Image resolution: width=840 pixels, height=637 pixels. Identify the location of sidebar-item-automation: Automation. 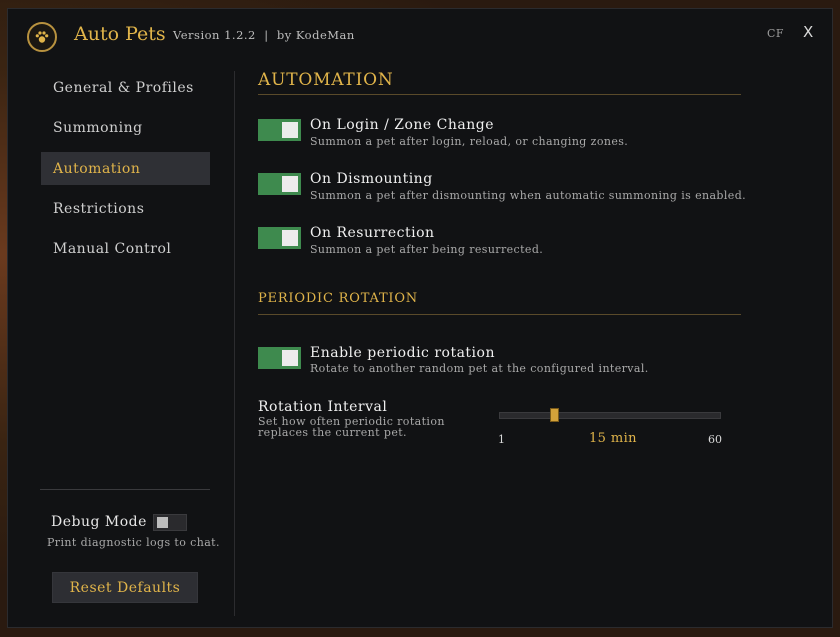
(125, 168).